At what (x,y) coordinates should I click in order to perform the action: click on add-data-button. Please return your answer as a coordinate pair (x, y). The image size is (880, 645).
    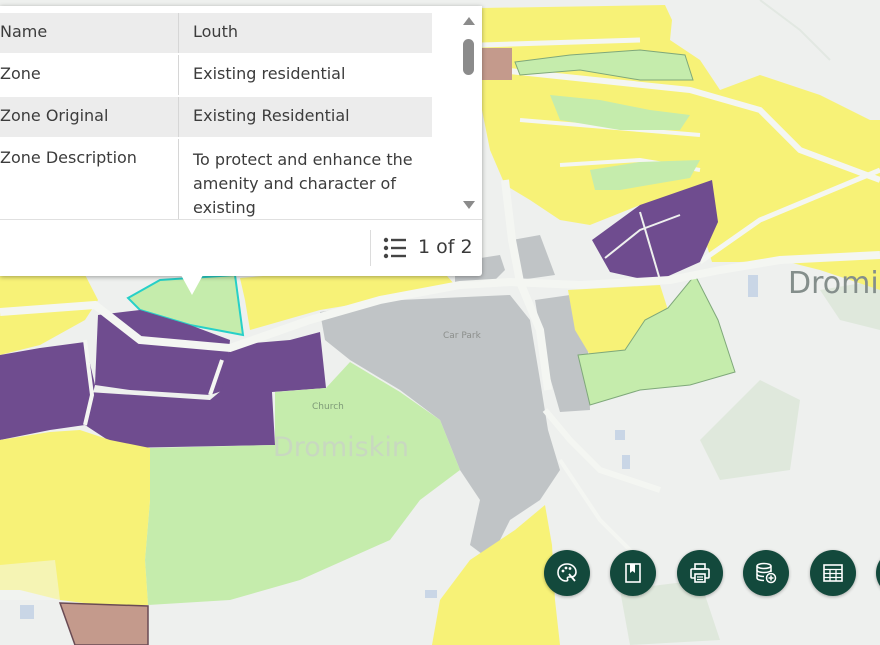
    Looking at the image, I should click on (766, 573).